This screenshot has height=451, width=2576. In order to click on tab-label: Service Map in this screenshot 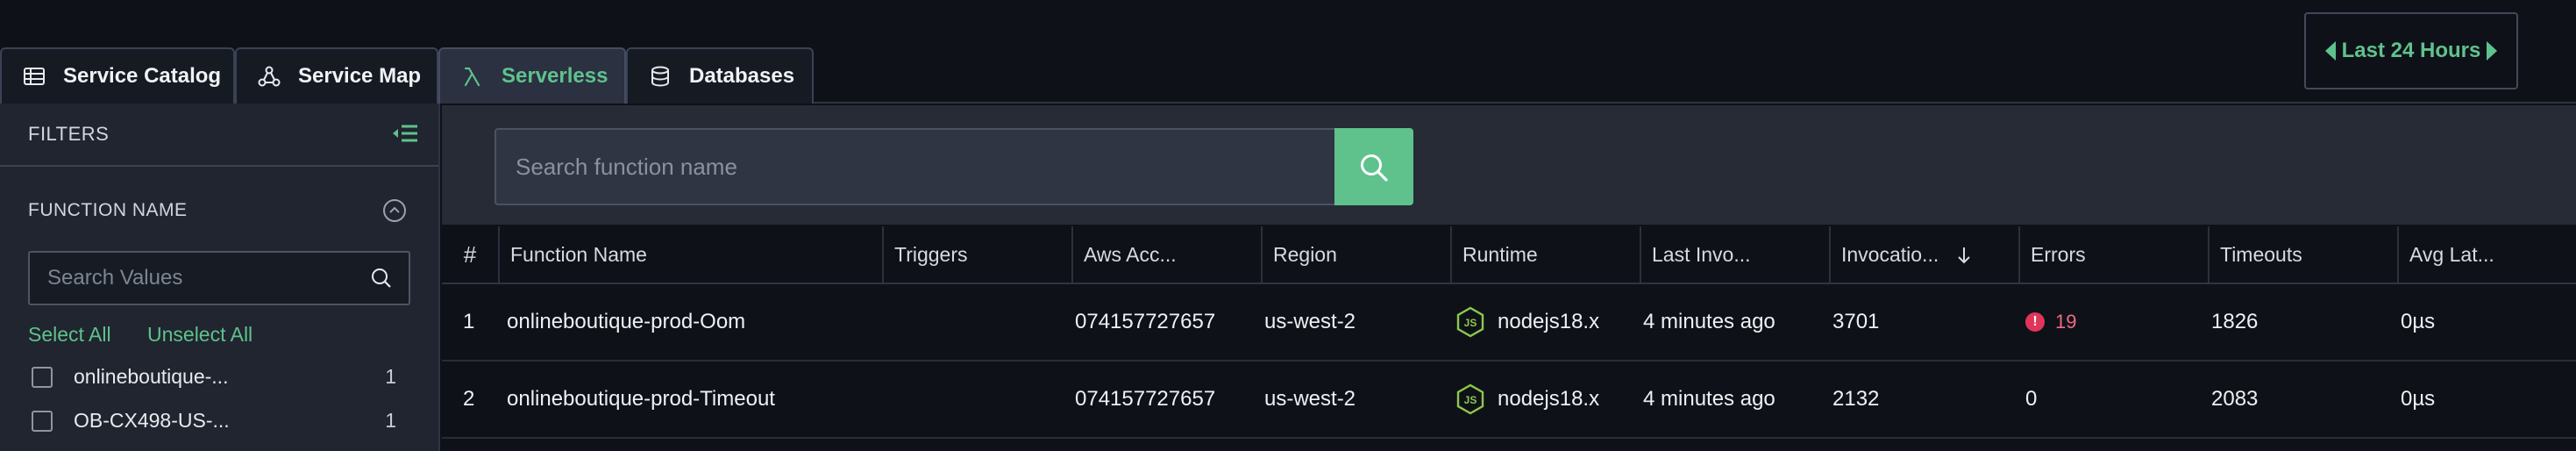, I will do `click(360, 76)`.